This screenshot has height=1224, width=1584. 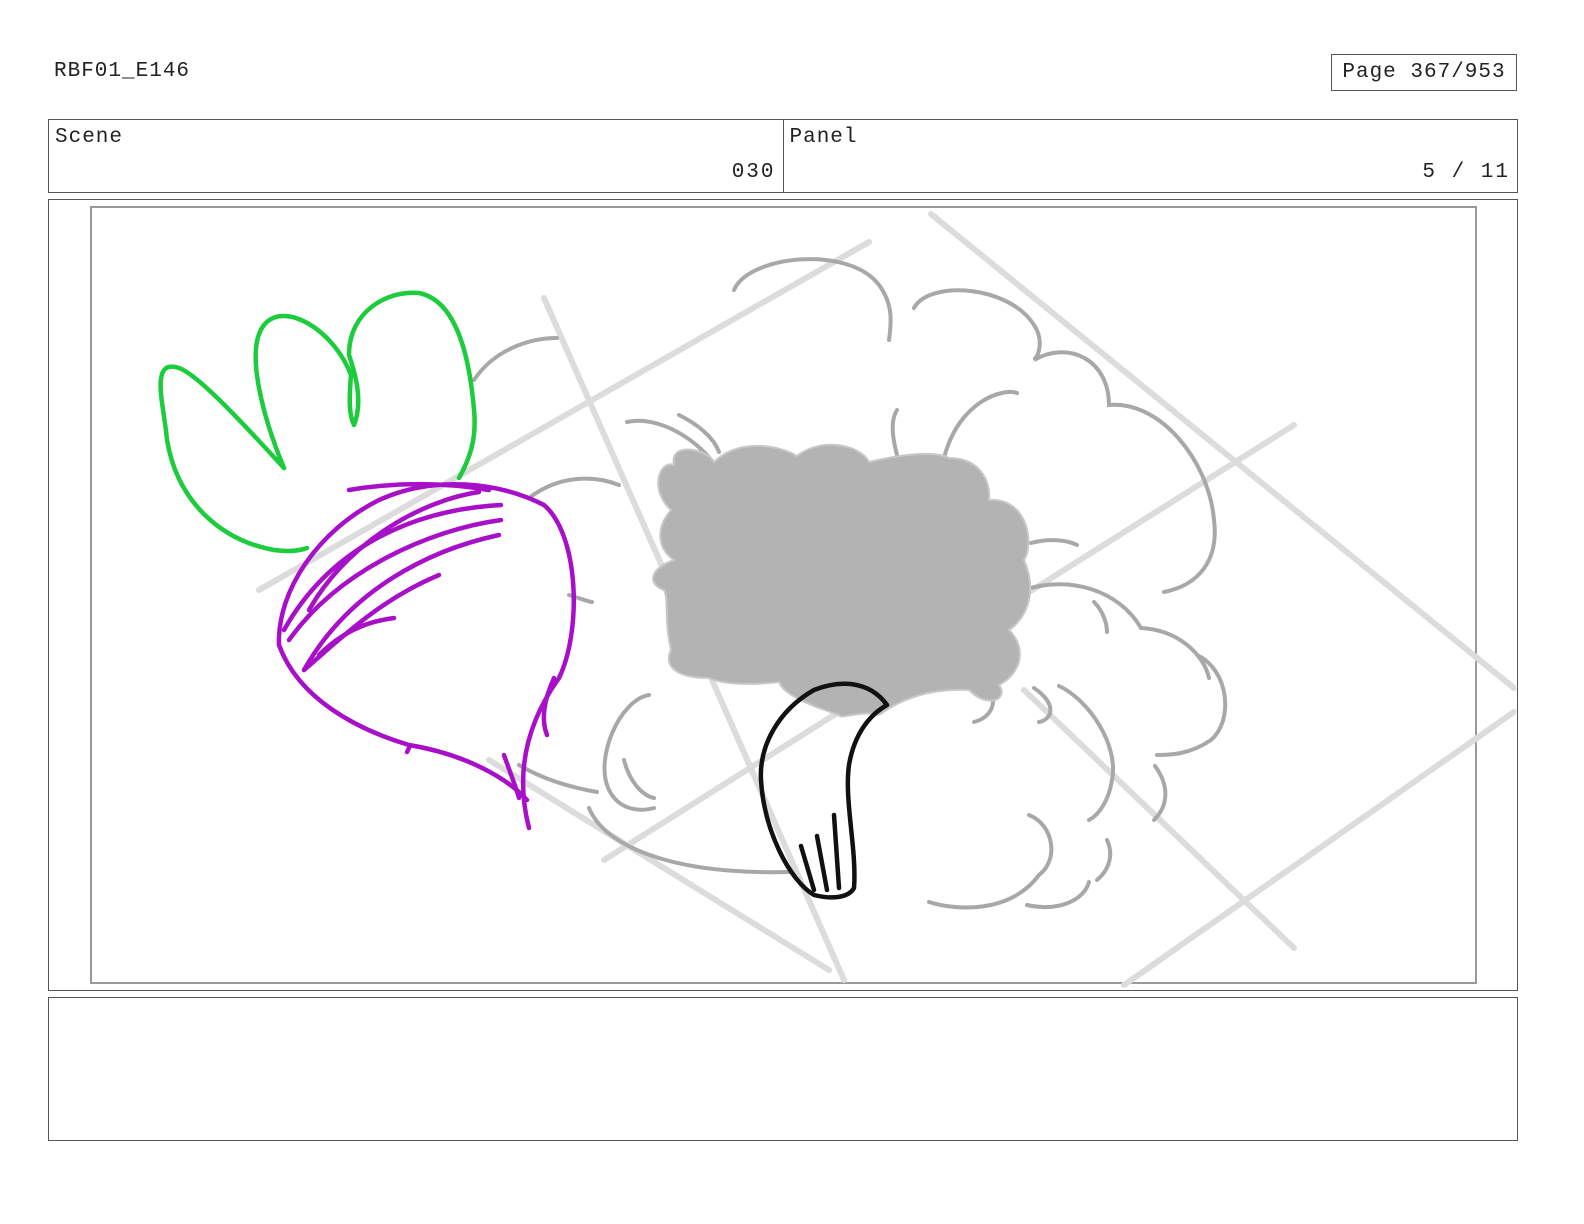 I want to click on scene-panel-header: Scene 030 Panel 5 / 11, so click(x=783, y=156).